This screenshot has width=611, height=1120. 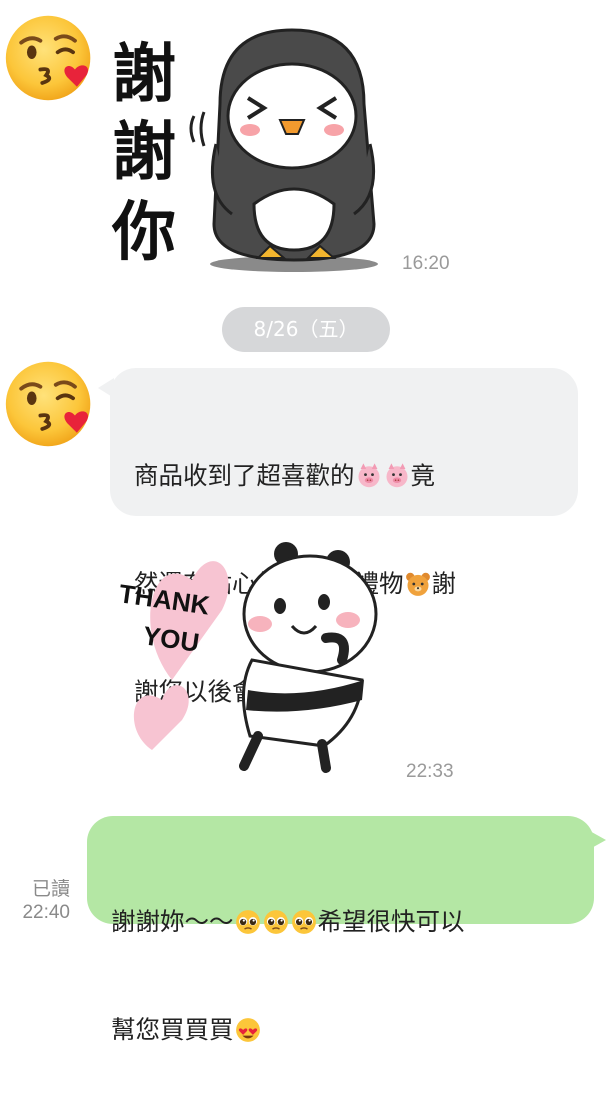 I want to click on read-receipt: 已讀, so click(x=50, y=889).